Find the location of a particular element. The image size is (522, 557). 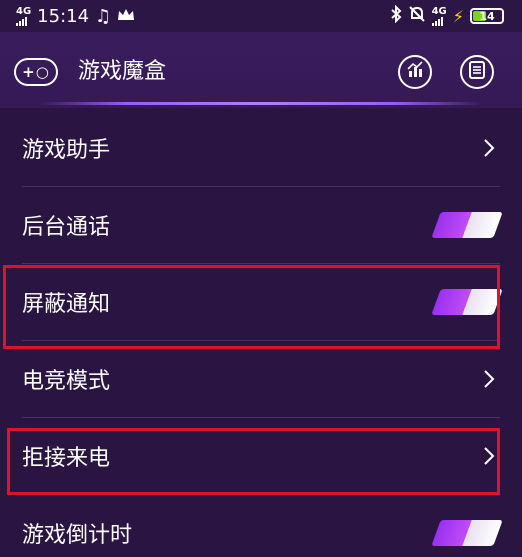

signal-icon-right: 4G is located at coordinates (439, 15).